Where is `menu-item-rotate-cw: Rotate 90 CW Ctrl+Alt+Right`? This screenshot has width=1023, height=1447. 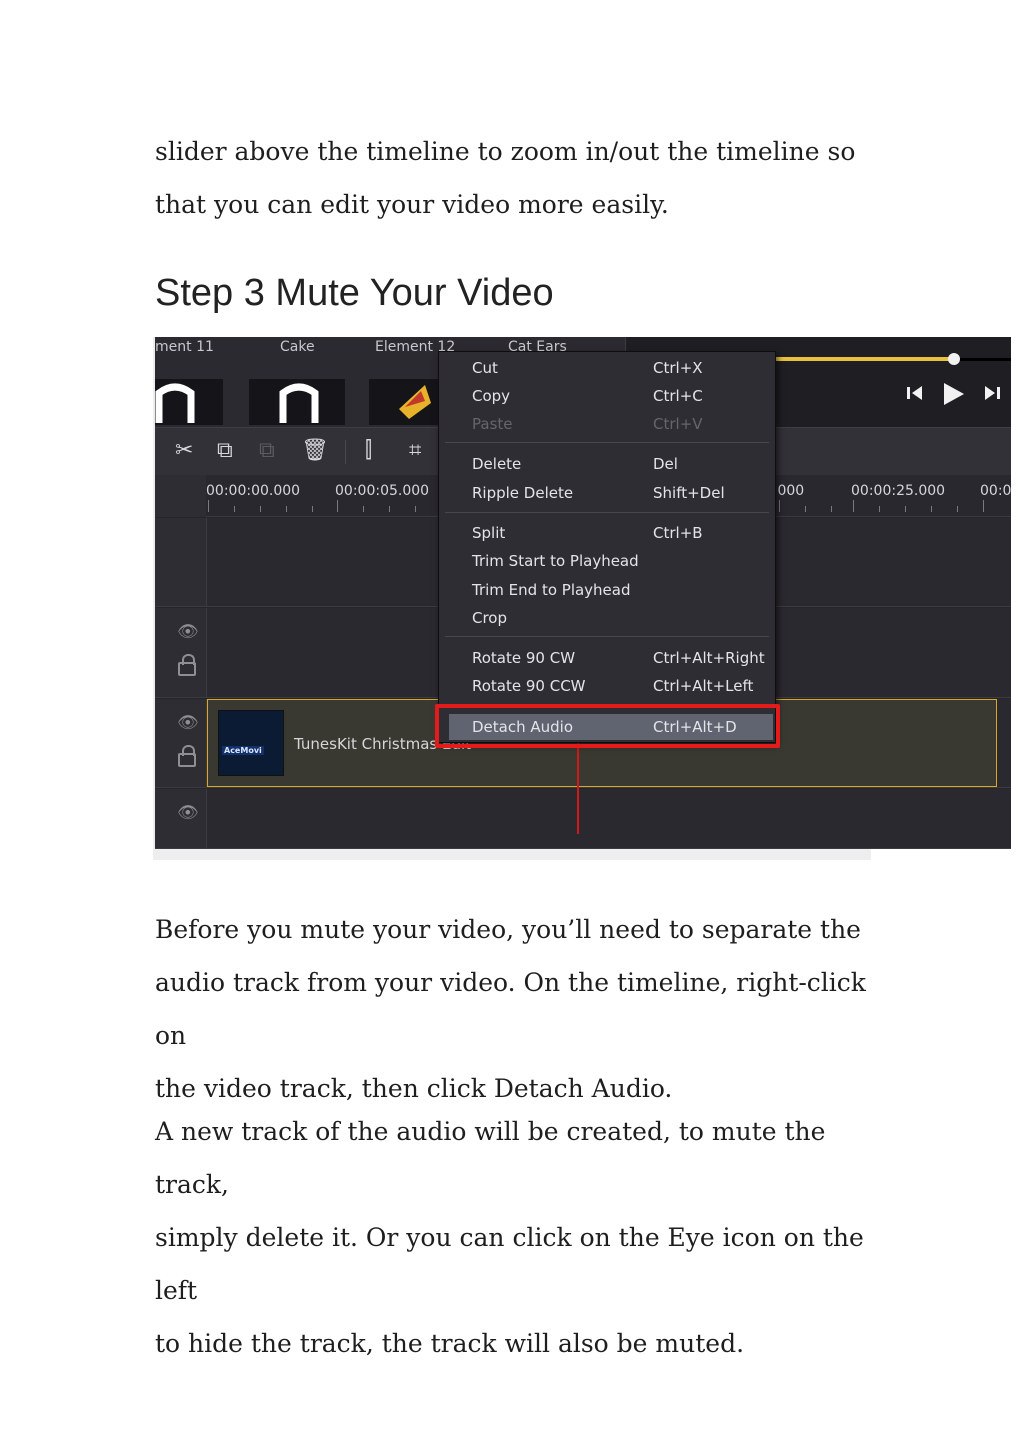
menu-item-rotate-cw: Rotate 90 CW Ctrl+Alt+Right is located at coordinates (607, 658).